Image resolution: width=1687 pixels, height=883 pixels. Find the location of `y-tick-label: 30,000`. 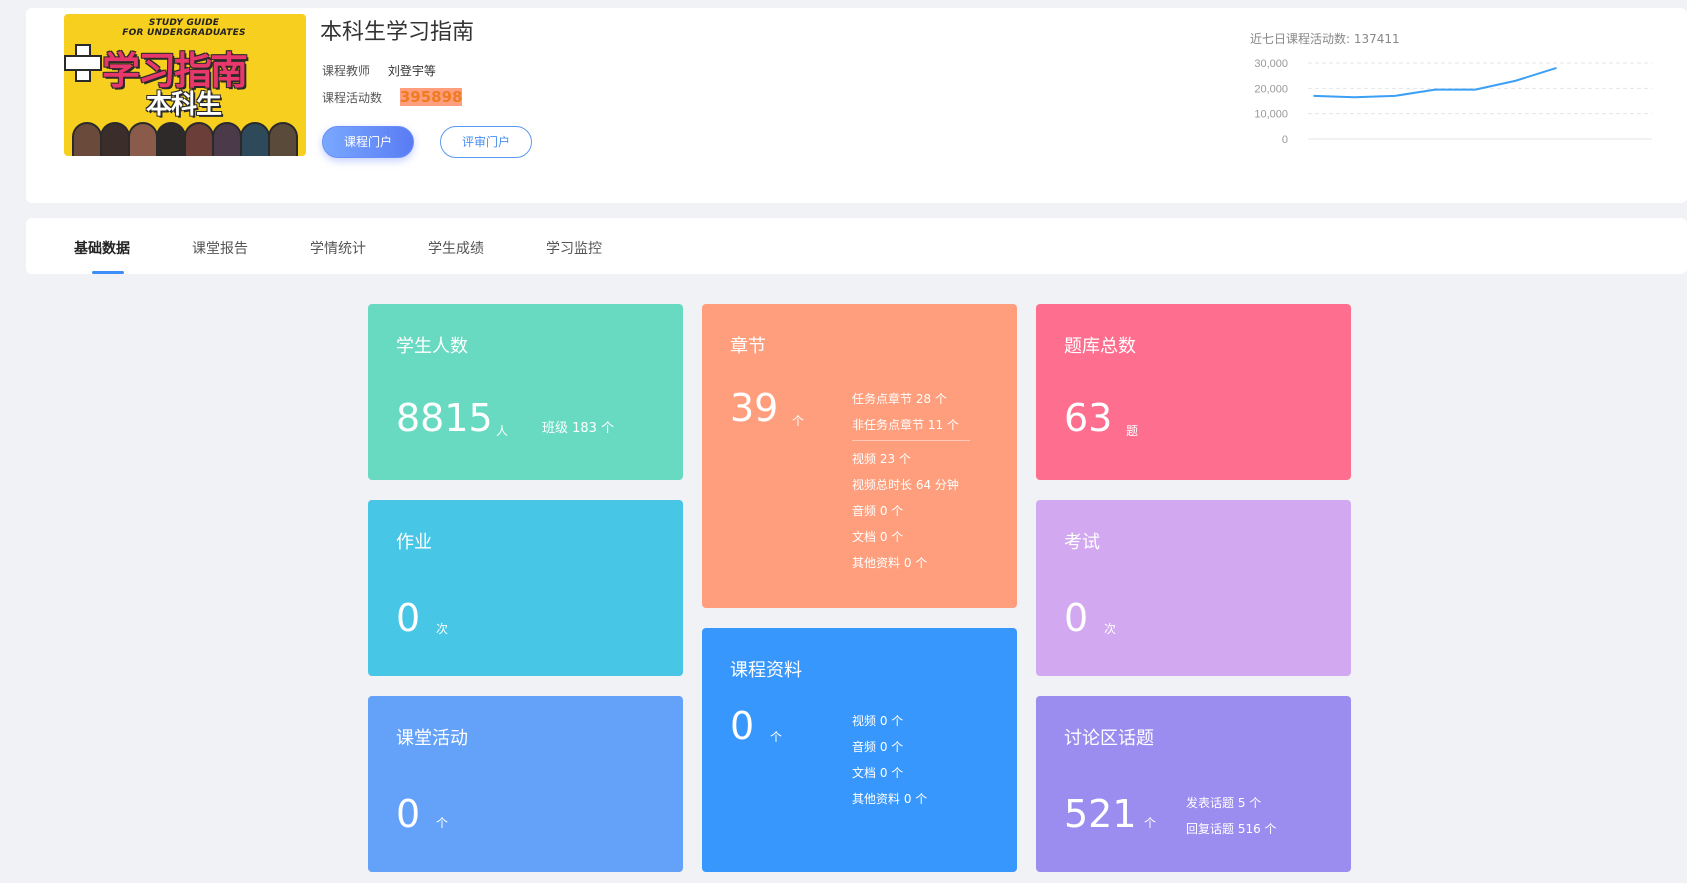

y-tick-label: 30,000 is located at coordinates (1271, 64).